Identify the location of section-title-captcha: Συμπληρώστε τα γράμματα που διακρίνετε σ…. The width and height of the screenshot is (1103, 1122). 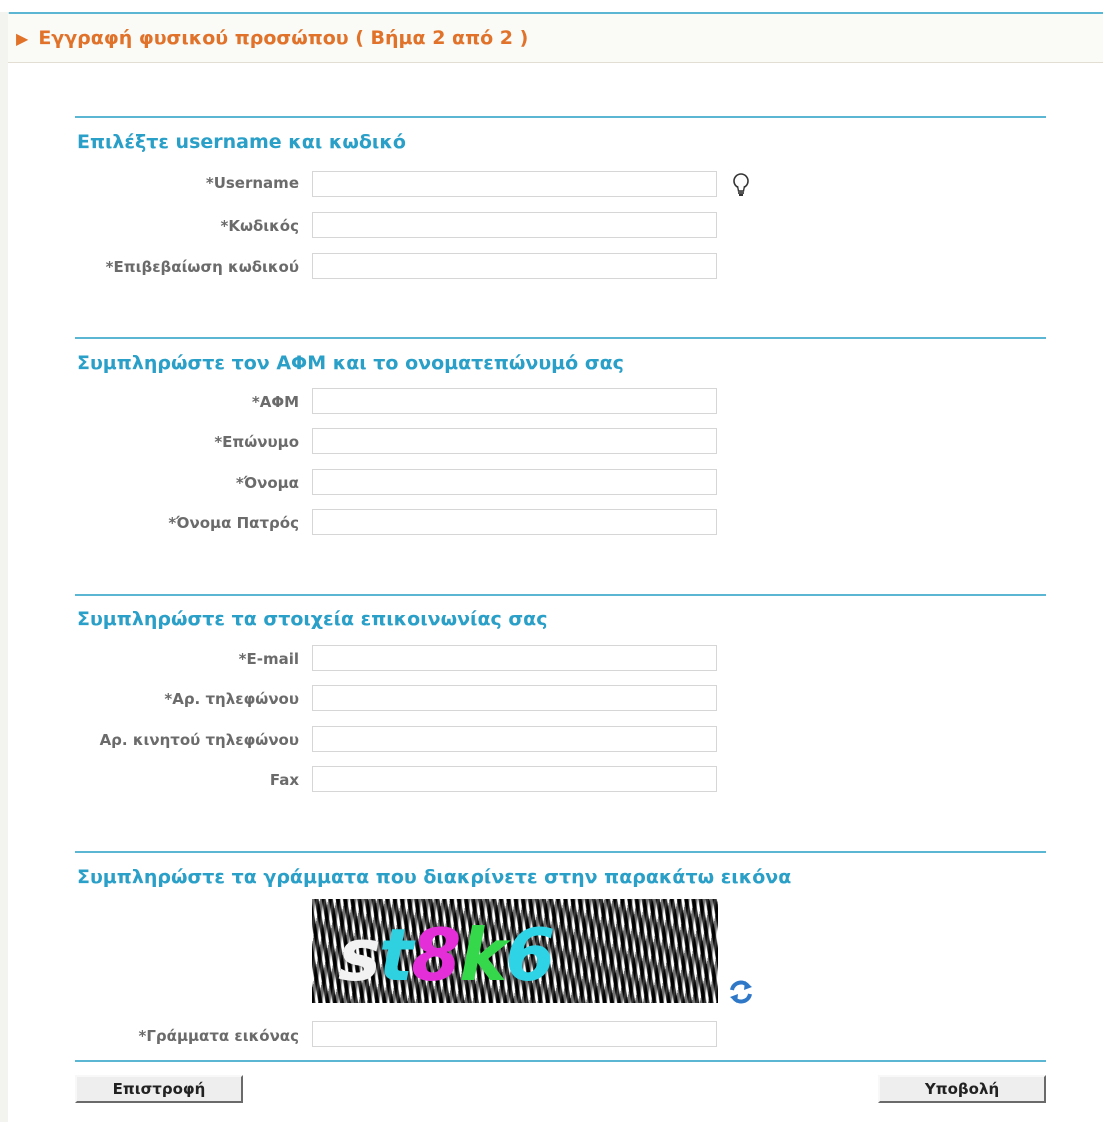
(434, 877).